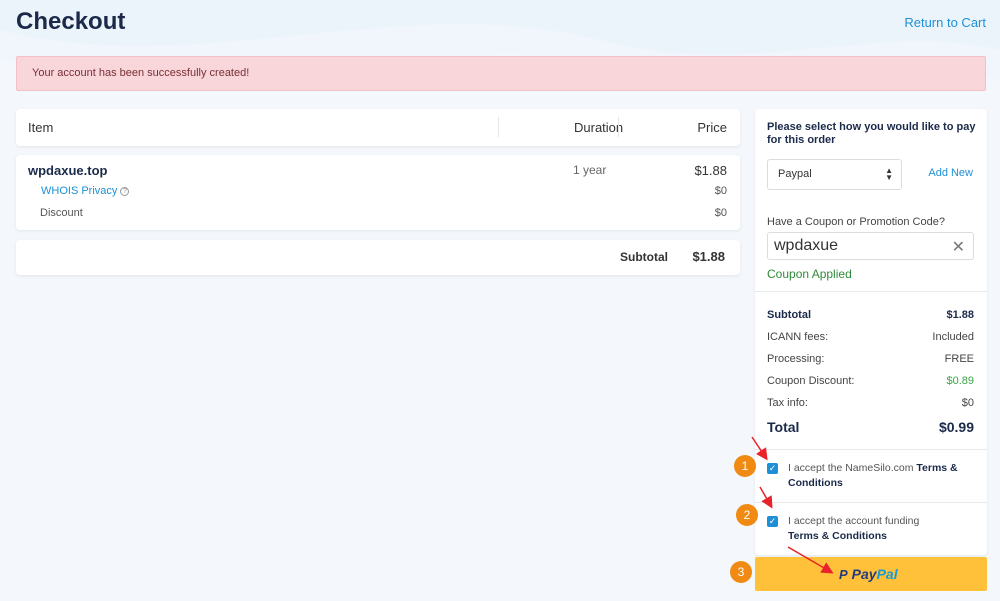  What do you see at coordinates (798, 337) in the screenshot?
I see `icann-label: ICANN fees:` at bounding box center [798, 337].